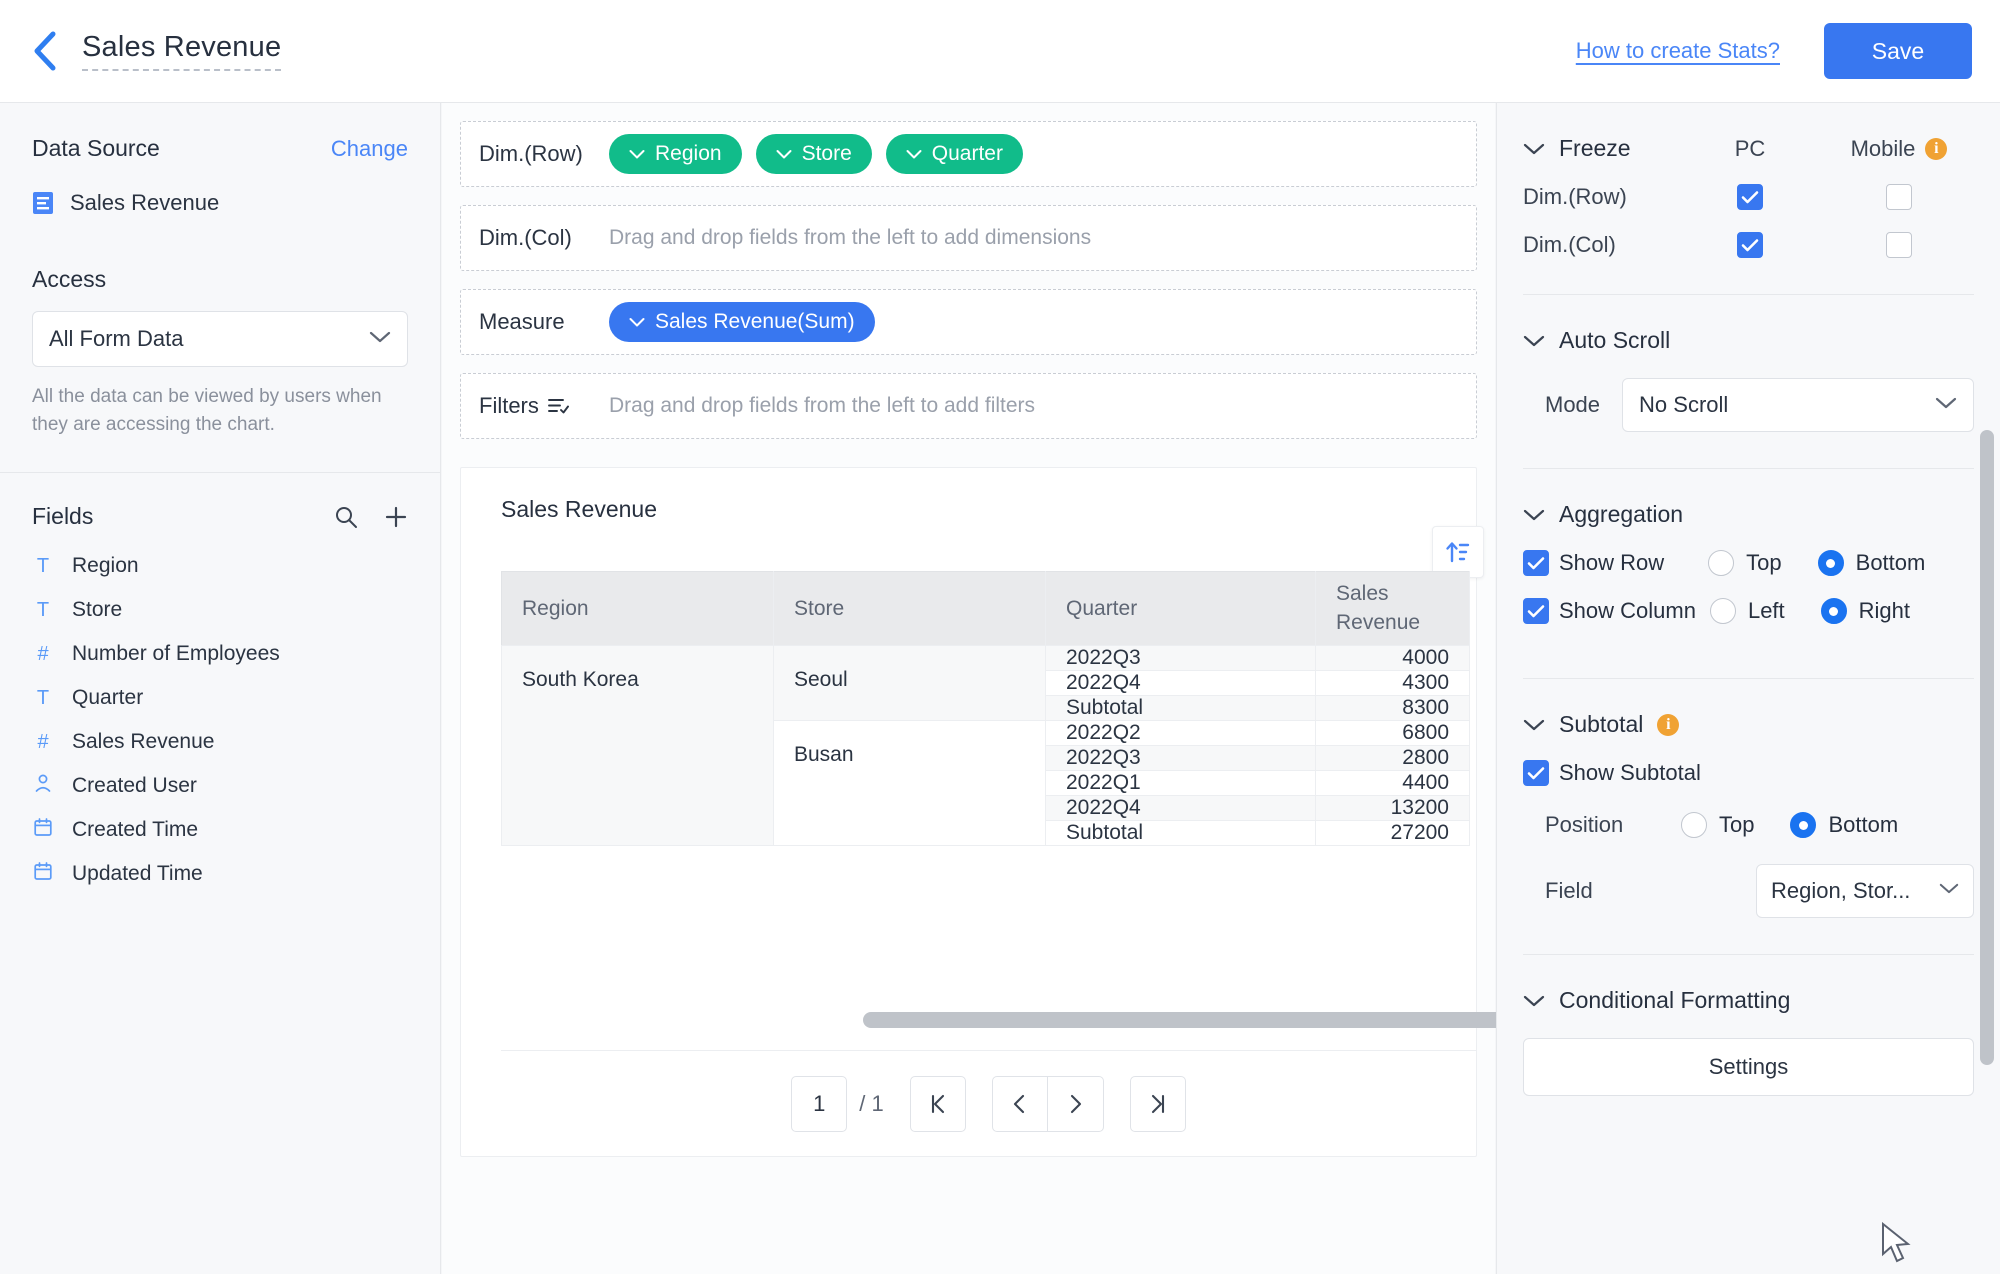 This screenshot has height=1274, width=2000. I want to click on freeze-col-mobile-label: Mobile, so click(1883, 148).